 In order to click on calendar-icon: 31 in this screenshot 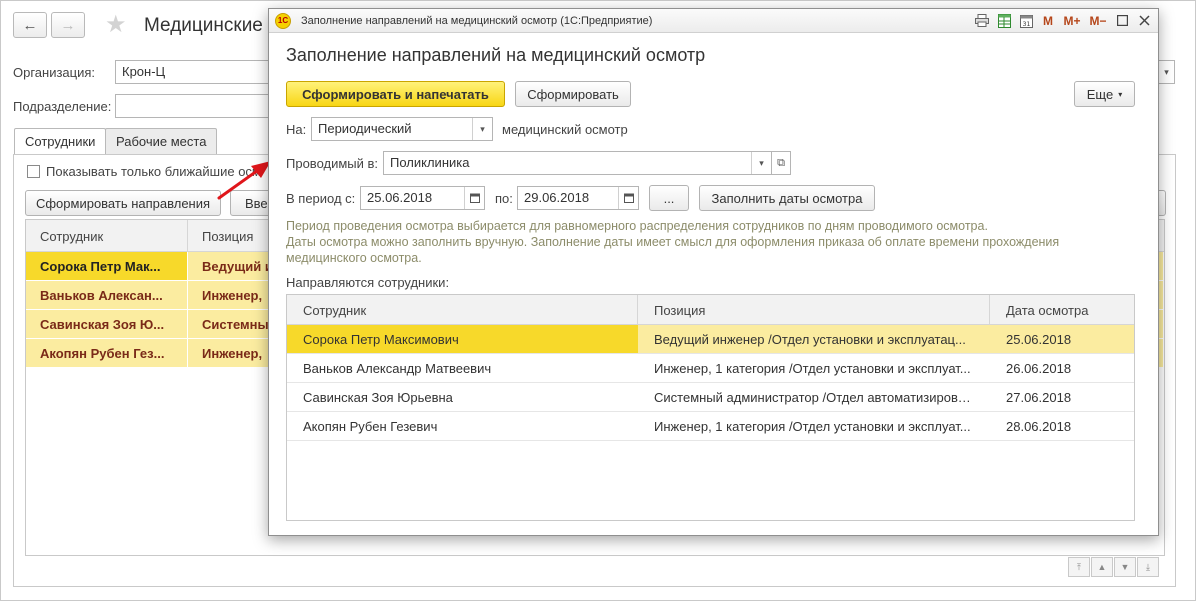, I will do `click(1026, 20)`.